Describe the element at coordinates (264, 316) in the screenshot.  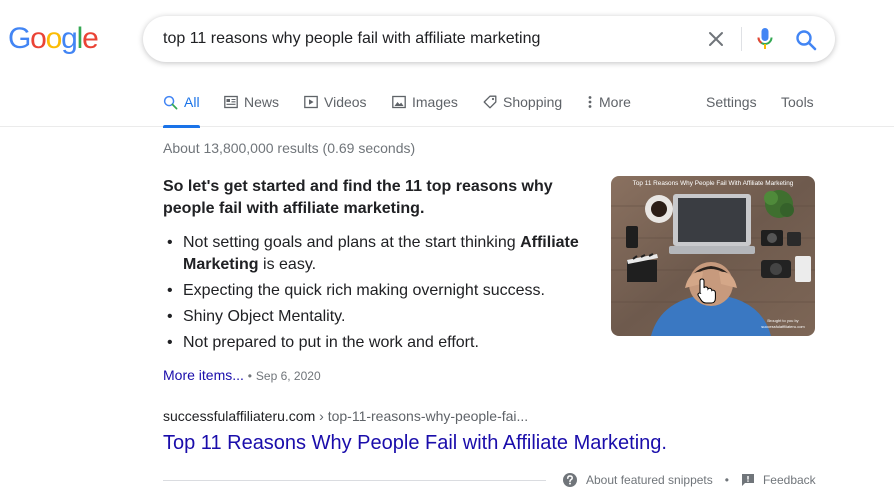
I see `list-item-text: Shiny Object Mentality.` at that location.